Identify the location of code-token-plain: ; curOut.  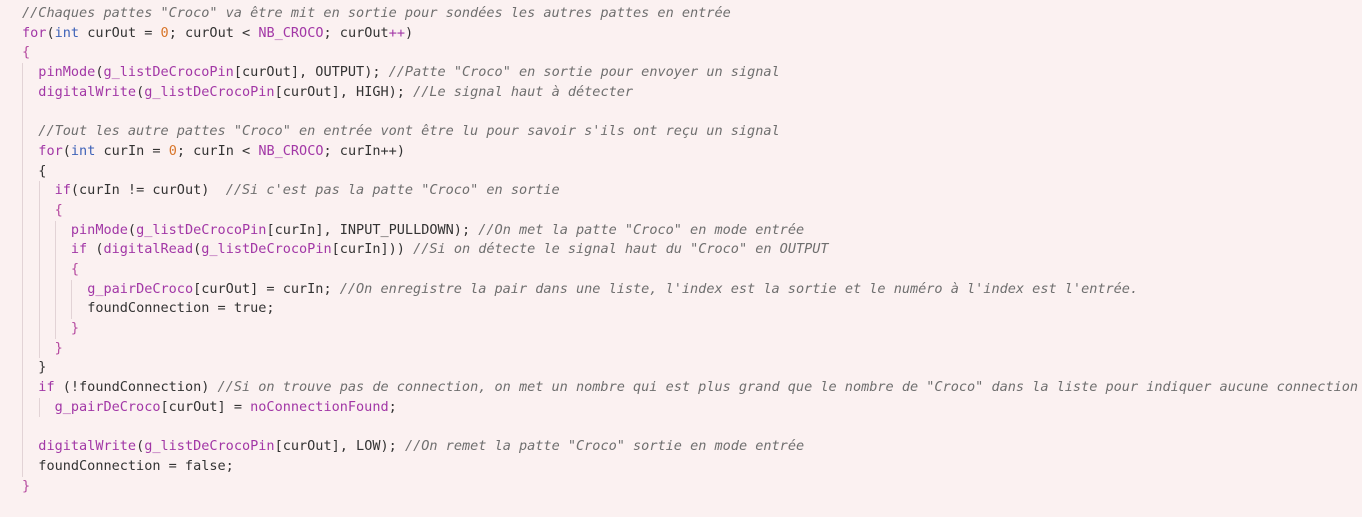
(356, 32).